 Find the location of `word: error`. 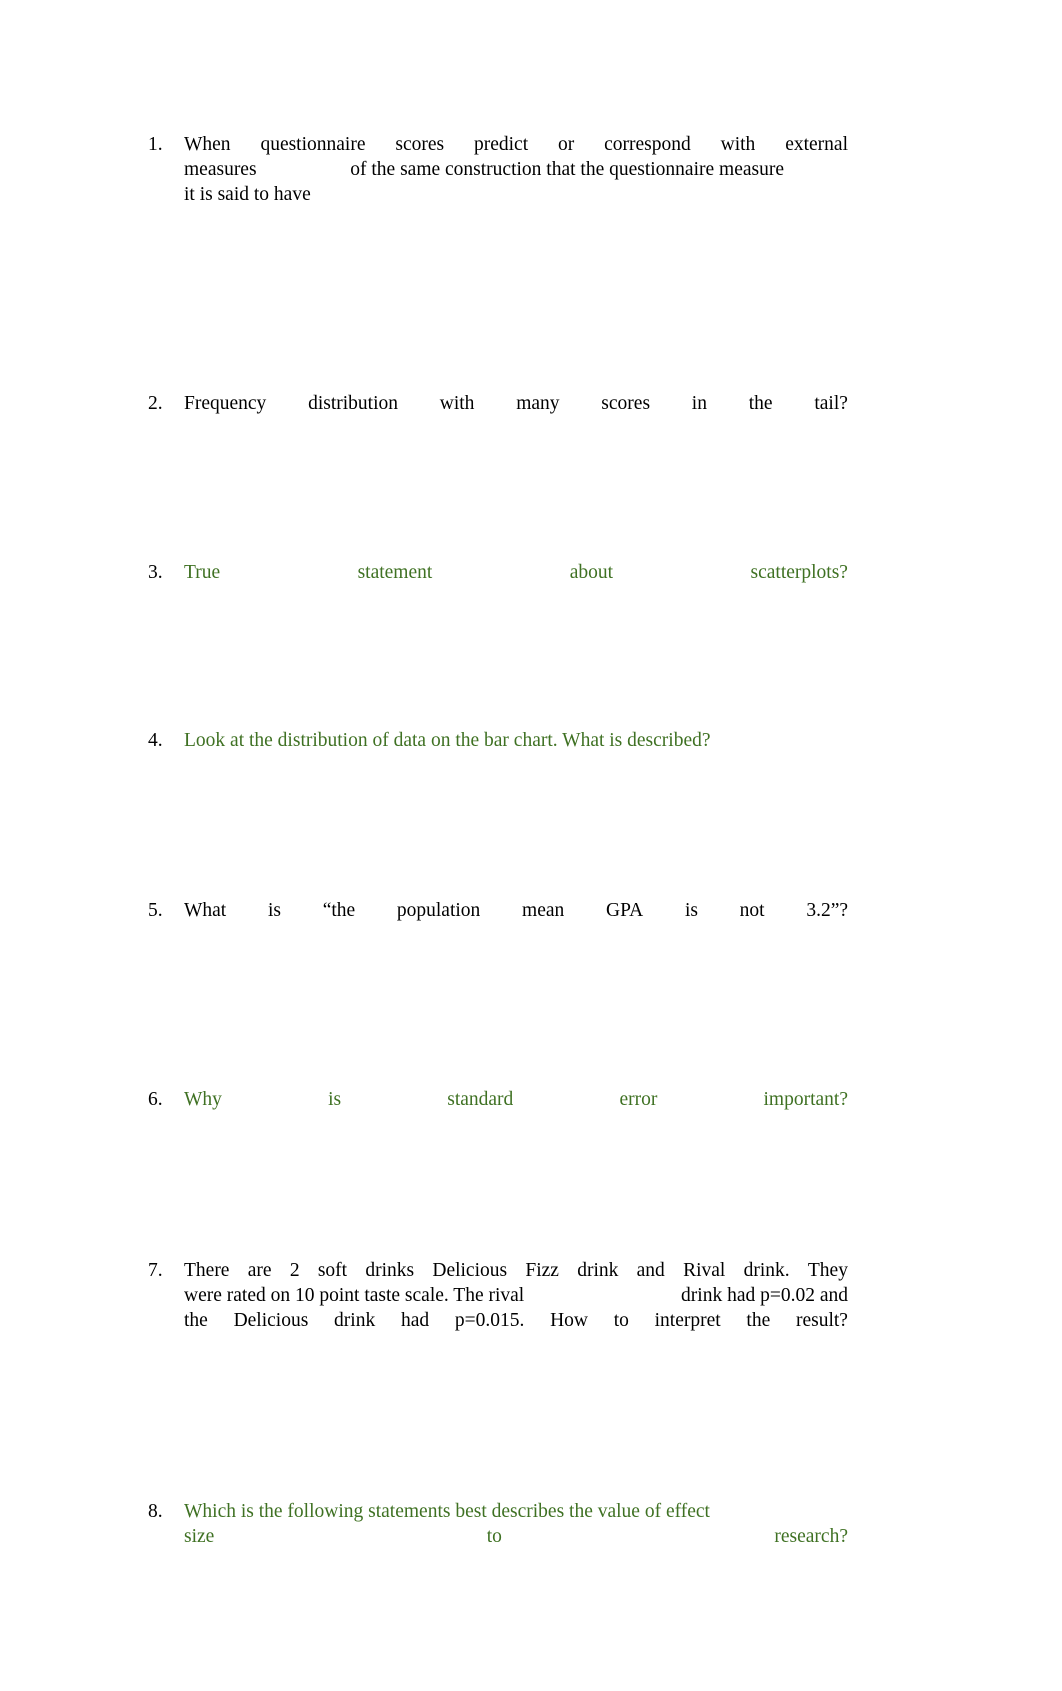

word: error is located at coordinates (638, 1099).